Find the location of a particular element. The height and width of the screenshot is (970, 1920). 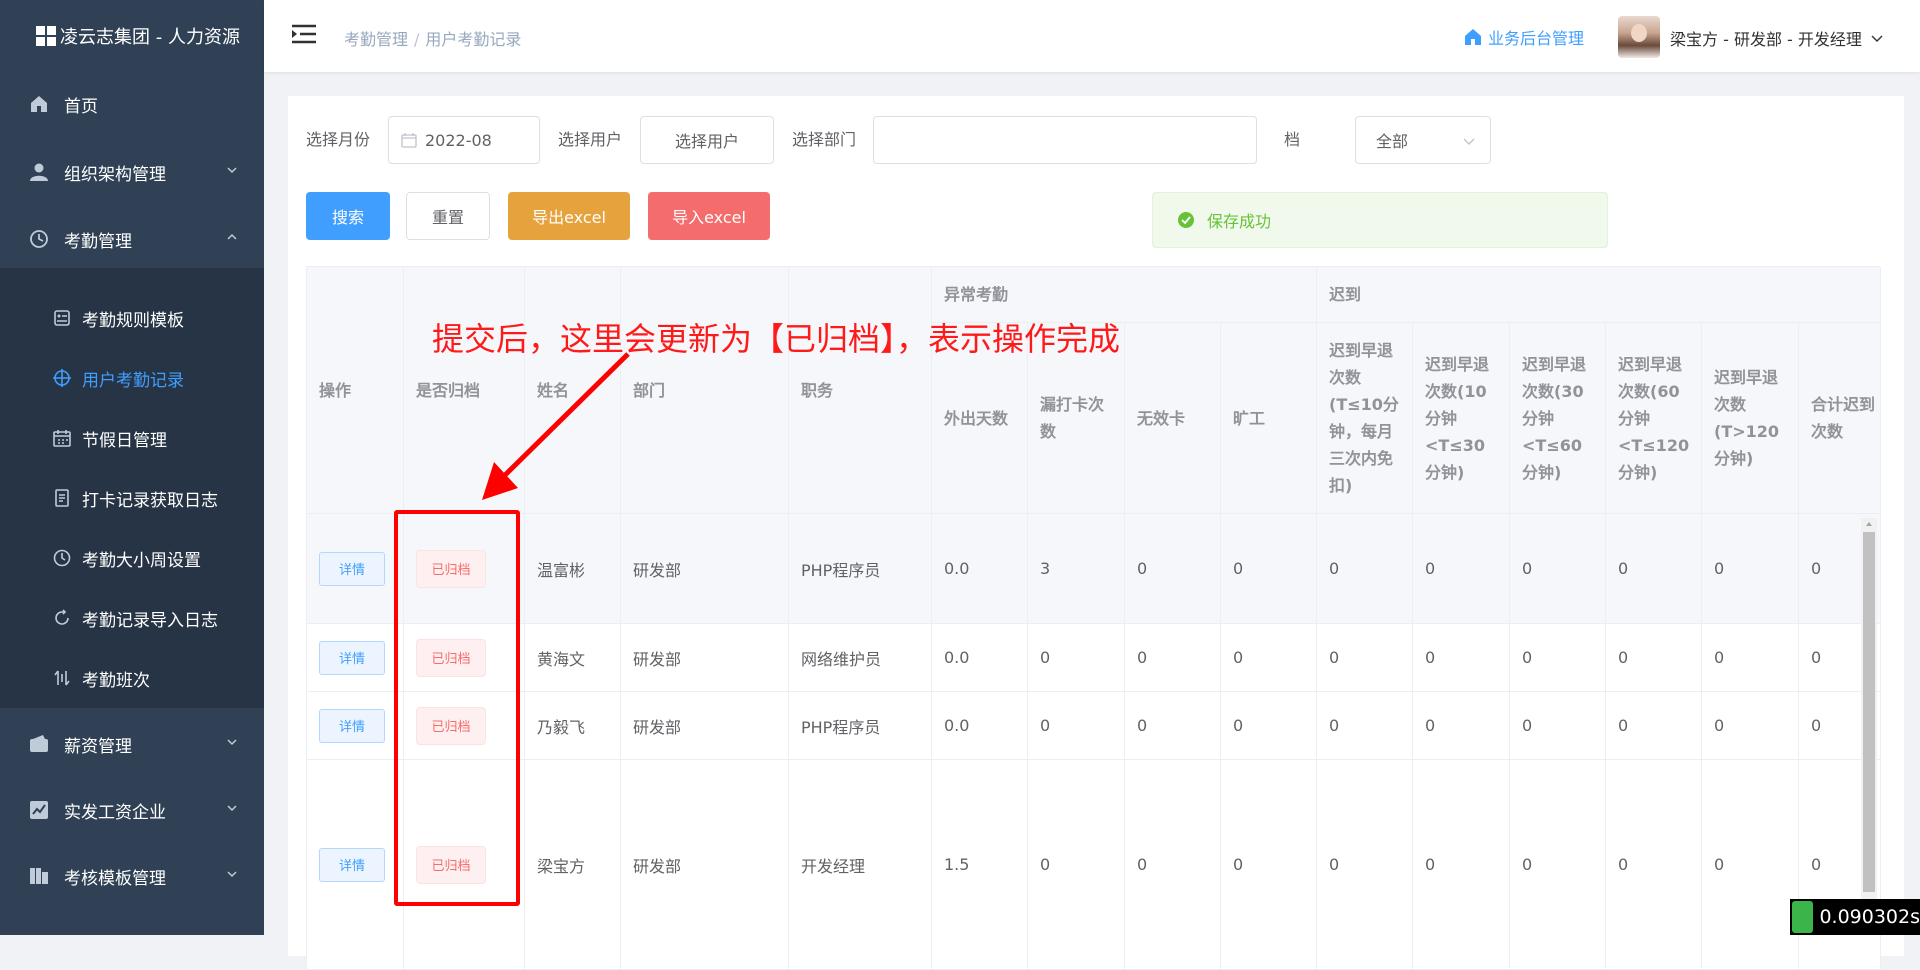

user-select: 选择用户 is located at coordinates (707, 140).